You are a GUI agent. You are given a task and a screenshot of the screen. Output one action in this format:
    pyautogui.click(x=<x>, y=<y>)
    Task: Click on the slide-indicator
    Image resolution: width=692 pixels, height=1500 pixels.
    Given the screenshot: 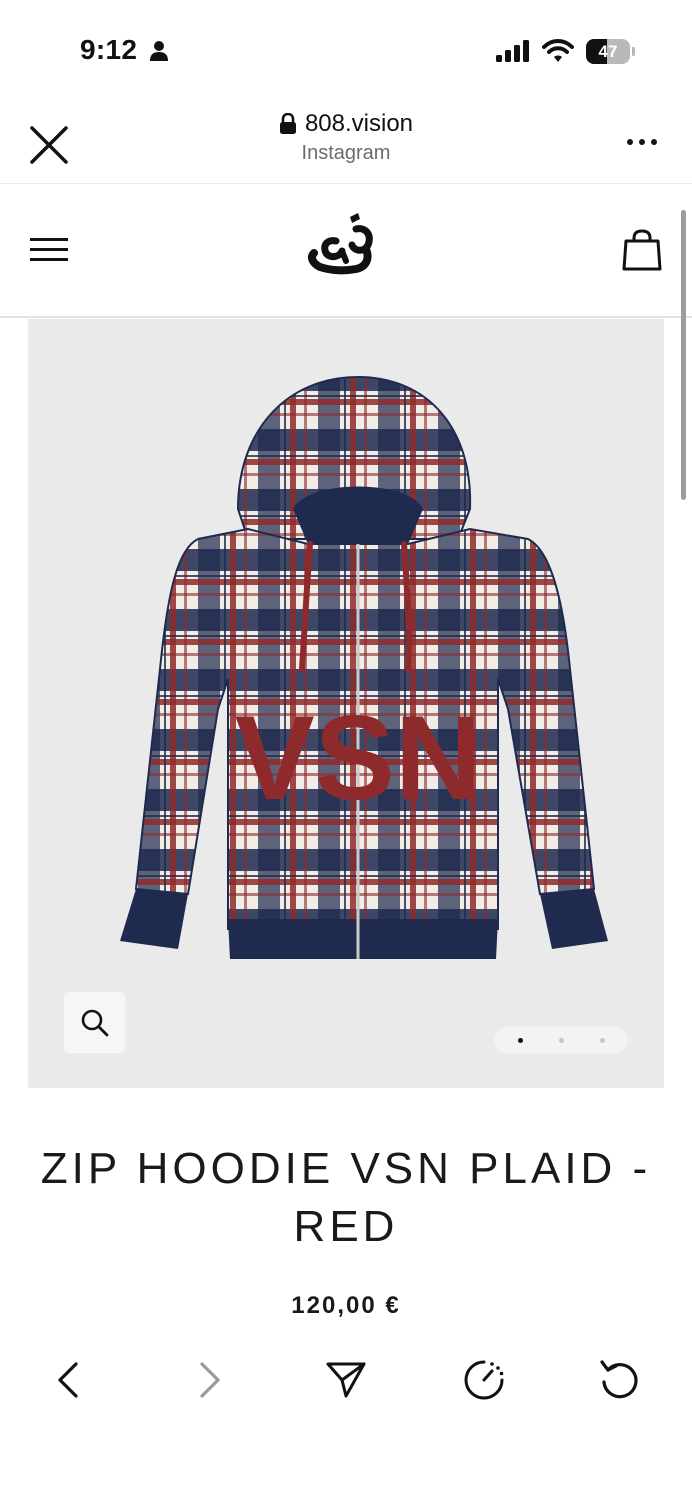 What is the action you would take?
    pyautogui.click(x=561, y=1040)
    